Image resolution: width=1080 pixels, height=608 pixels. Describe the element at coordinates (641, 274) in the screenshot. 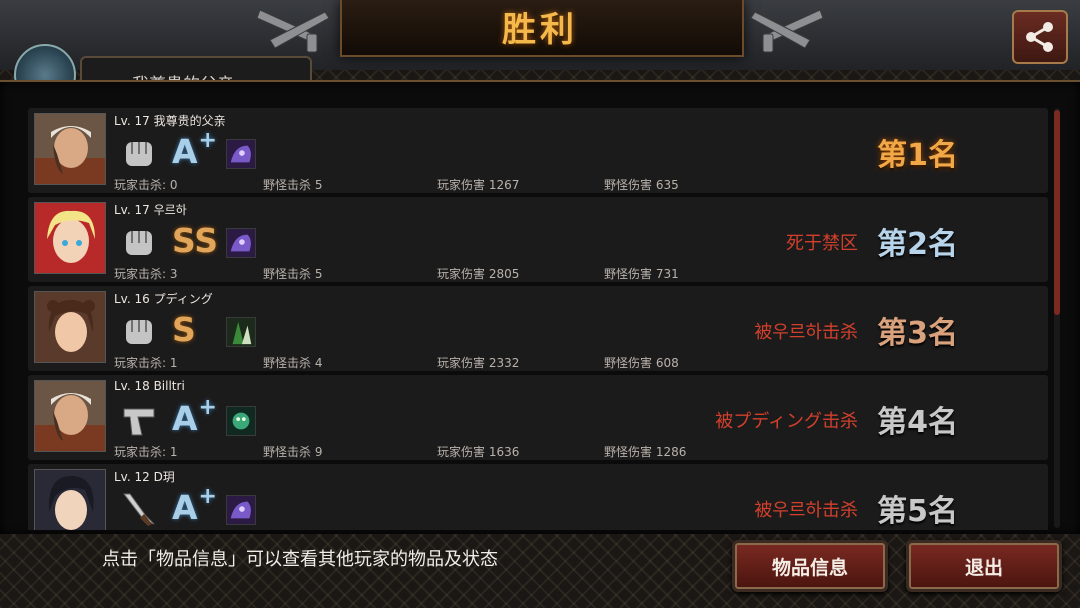

I see `monster-damage: 野怪伤害 731` at that location.